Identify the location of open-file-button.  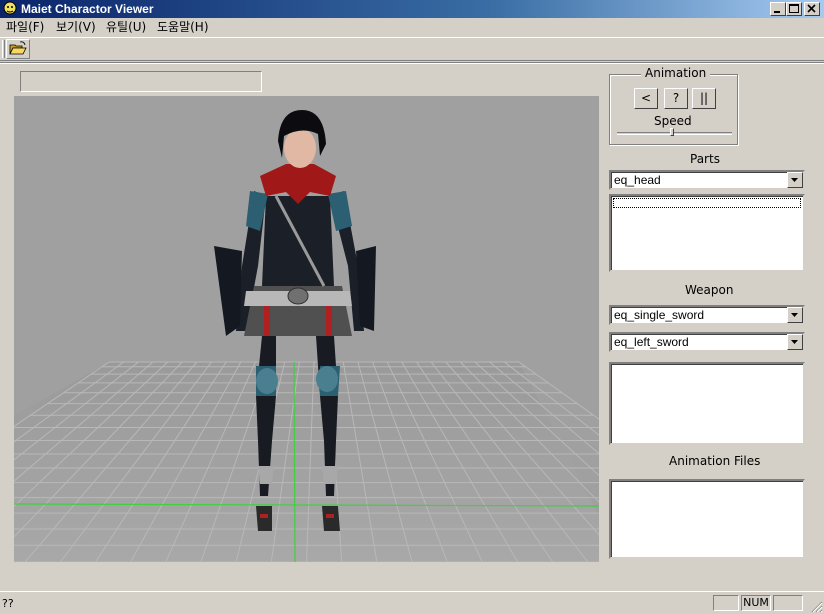
(18, 49).